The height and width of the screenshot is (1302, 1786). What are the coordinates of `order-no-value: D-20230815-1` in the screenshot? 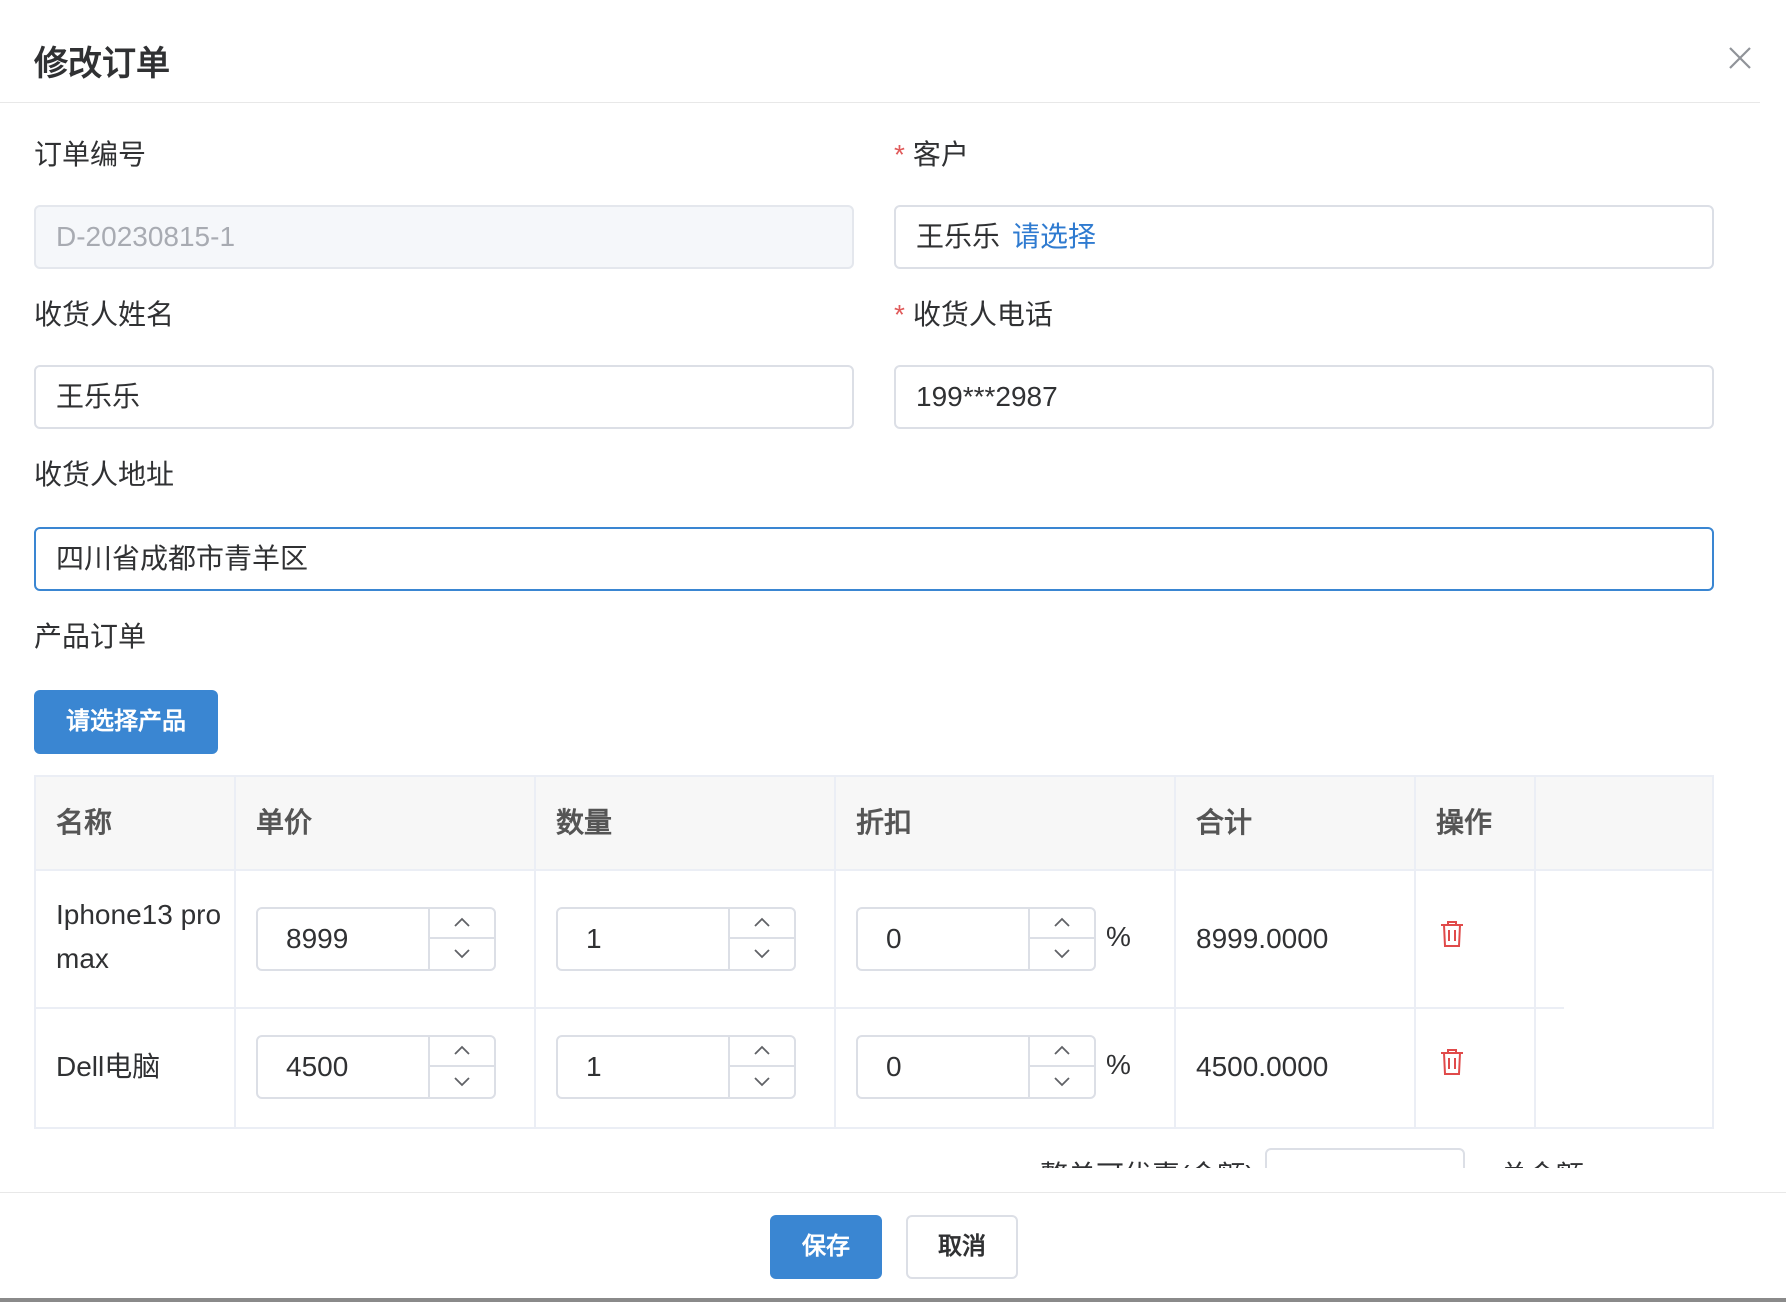 It's located at (146, 236).